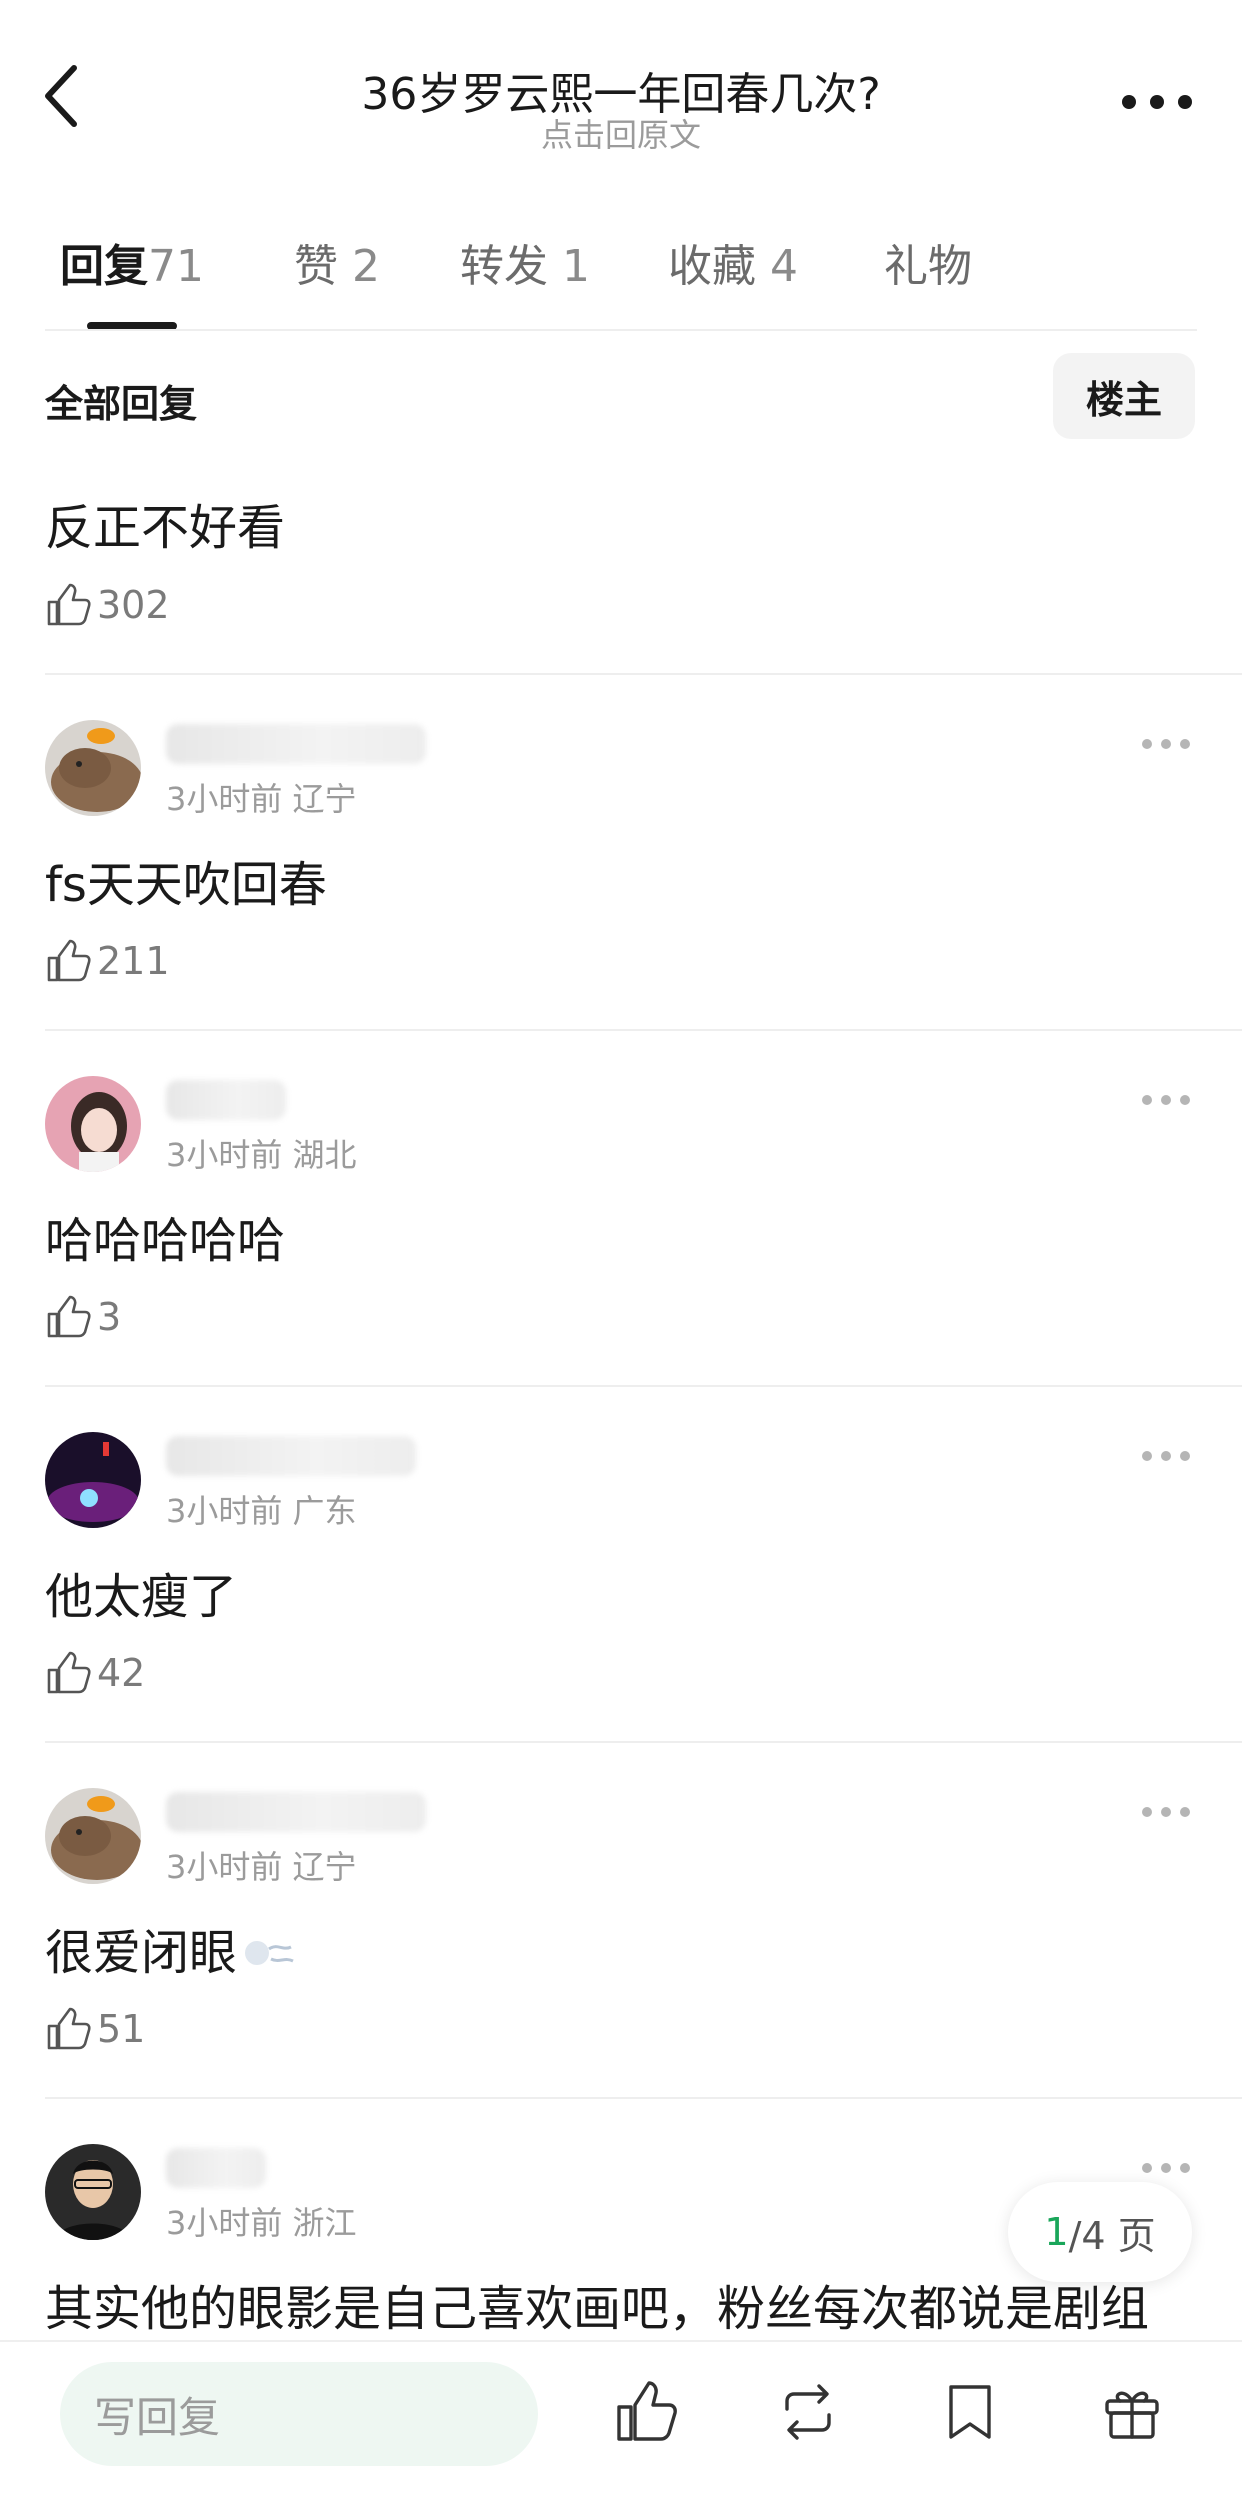  I want to click on comment-text-body: 很爱闭眼, so click(141, 1953).